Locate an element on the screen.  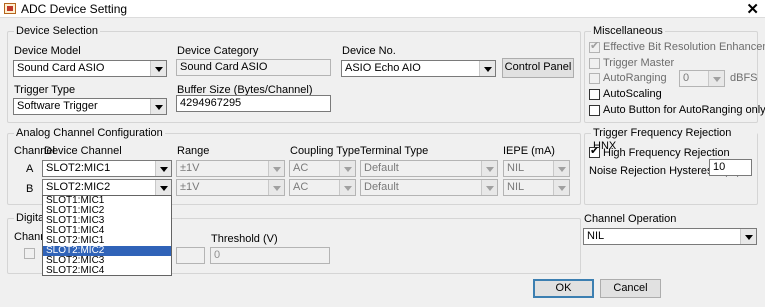
threshold-value: 0 is located at coordinates (217, 255).